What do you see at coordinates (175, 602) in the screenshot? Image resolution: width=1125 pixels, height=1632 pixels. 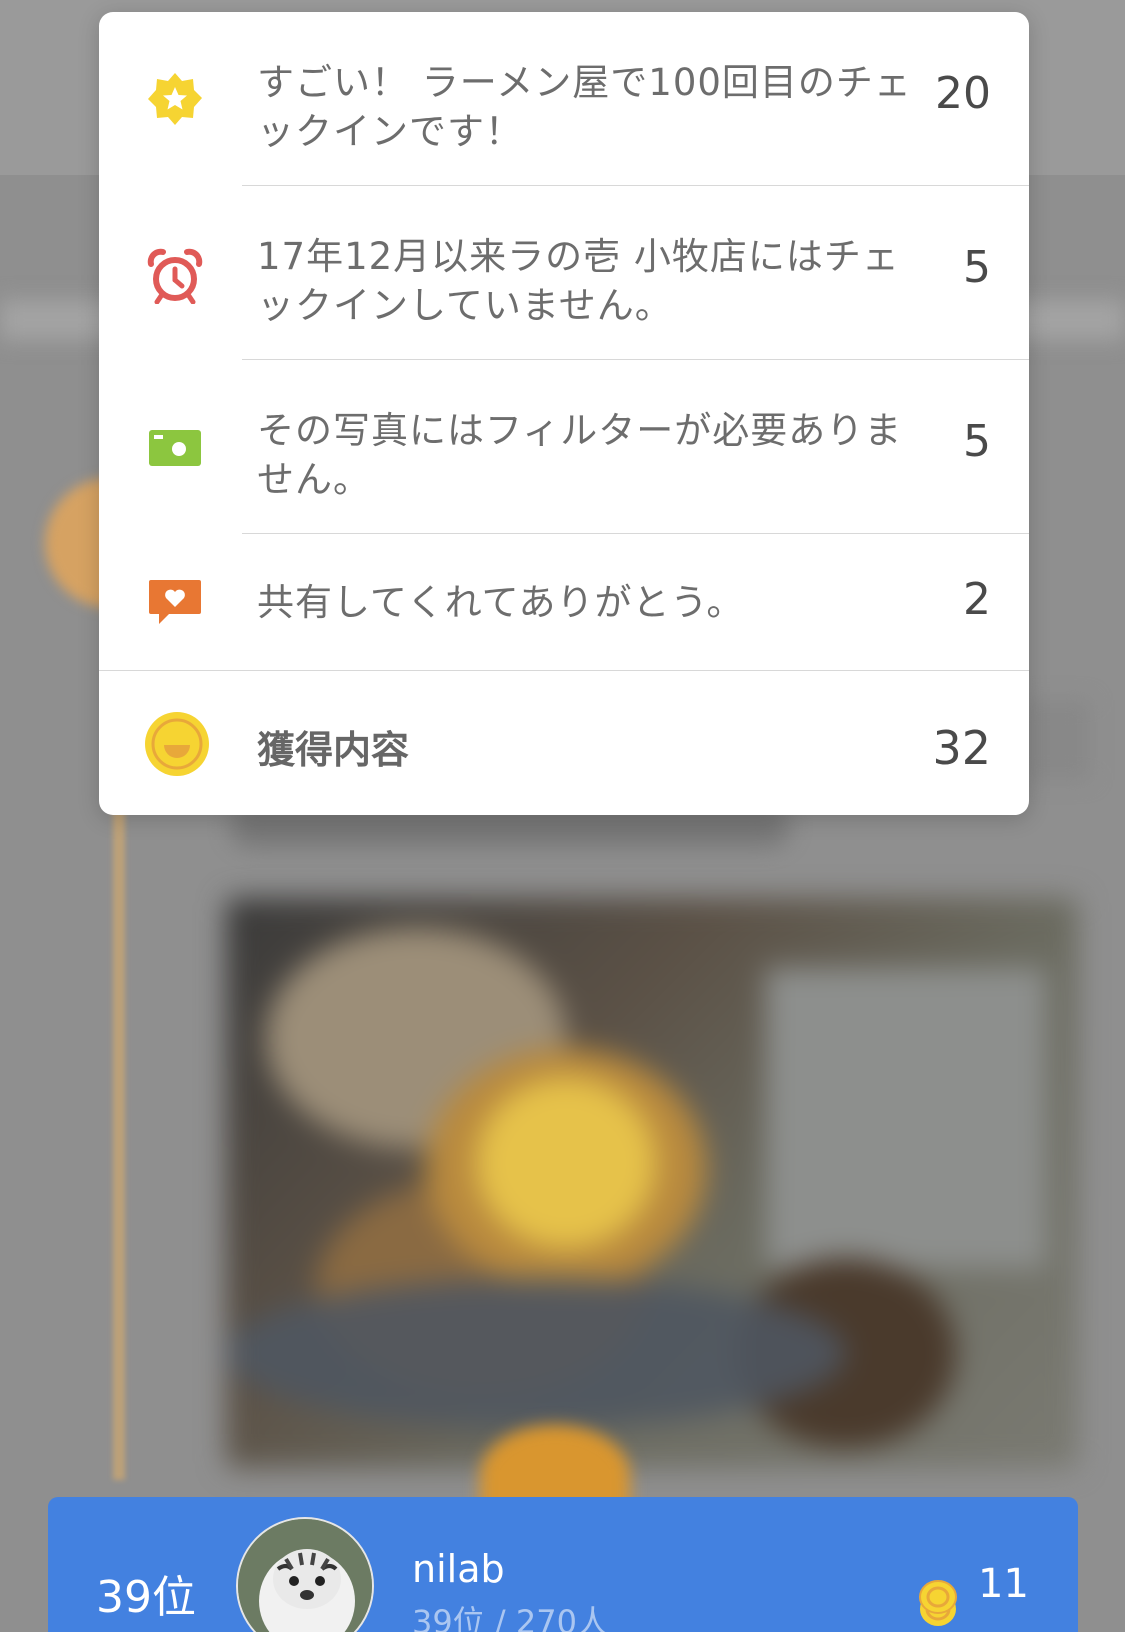 I see `heart-chat-icon` at bounding box center [175, 602].